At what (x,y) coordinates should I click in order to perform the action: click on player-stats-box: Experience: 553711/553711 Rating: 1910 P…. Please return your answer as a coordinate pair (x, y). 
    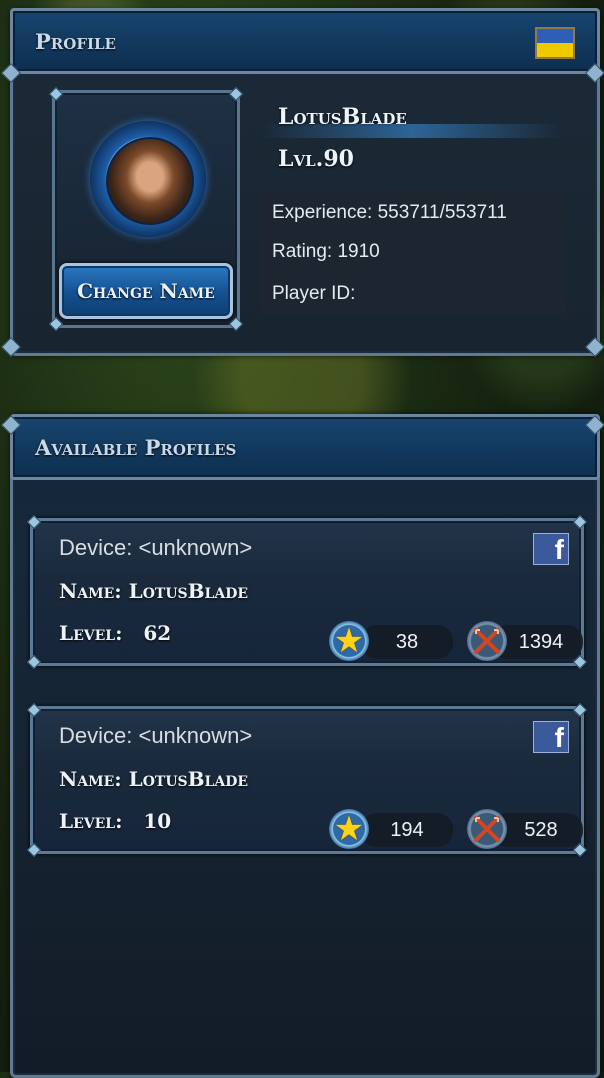
    Looking at the image, I should click on (413, 252).